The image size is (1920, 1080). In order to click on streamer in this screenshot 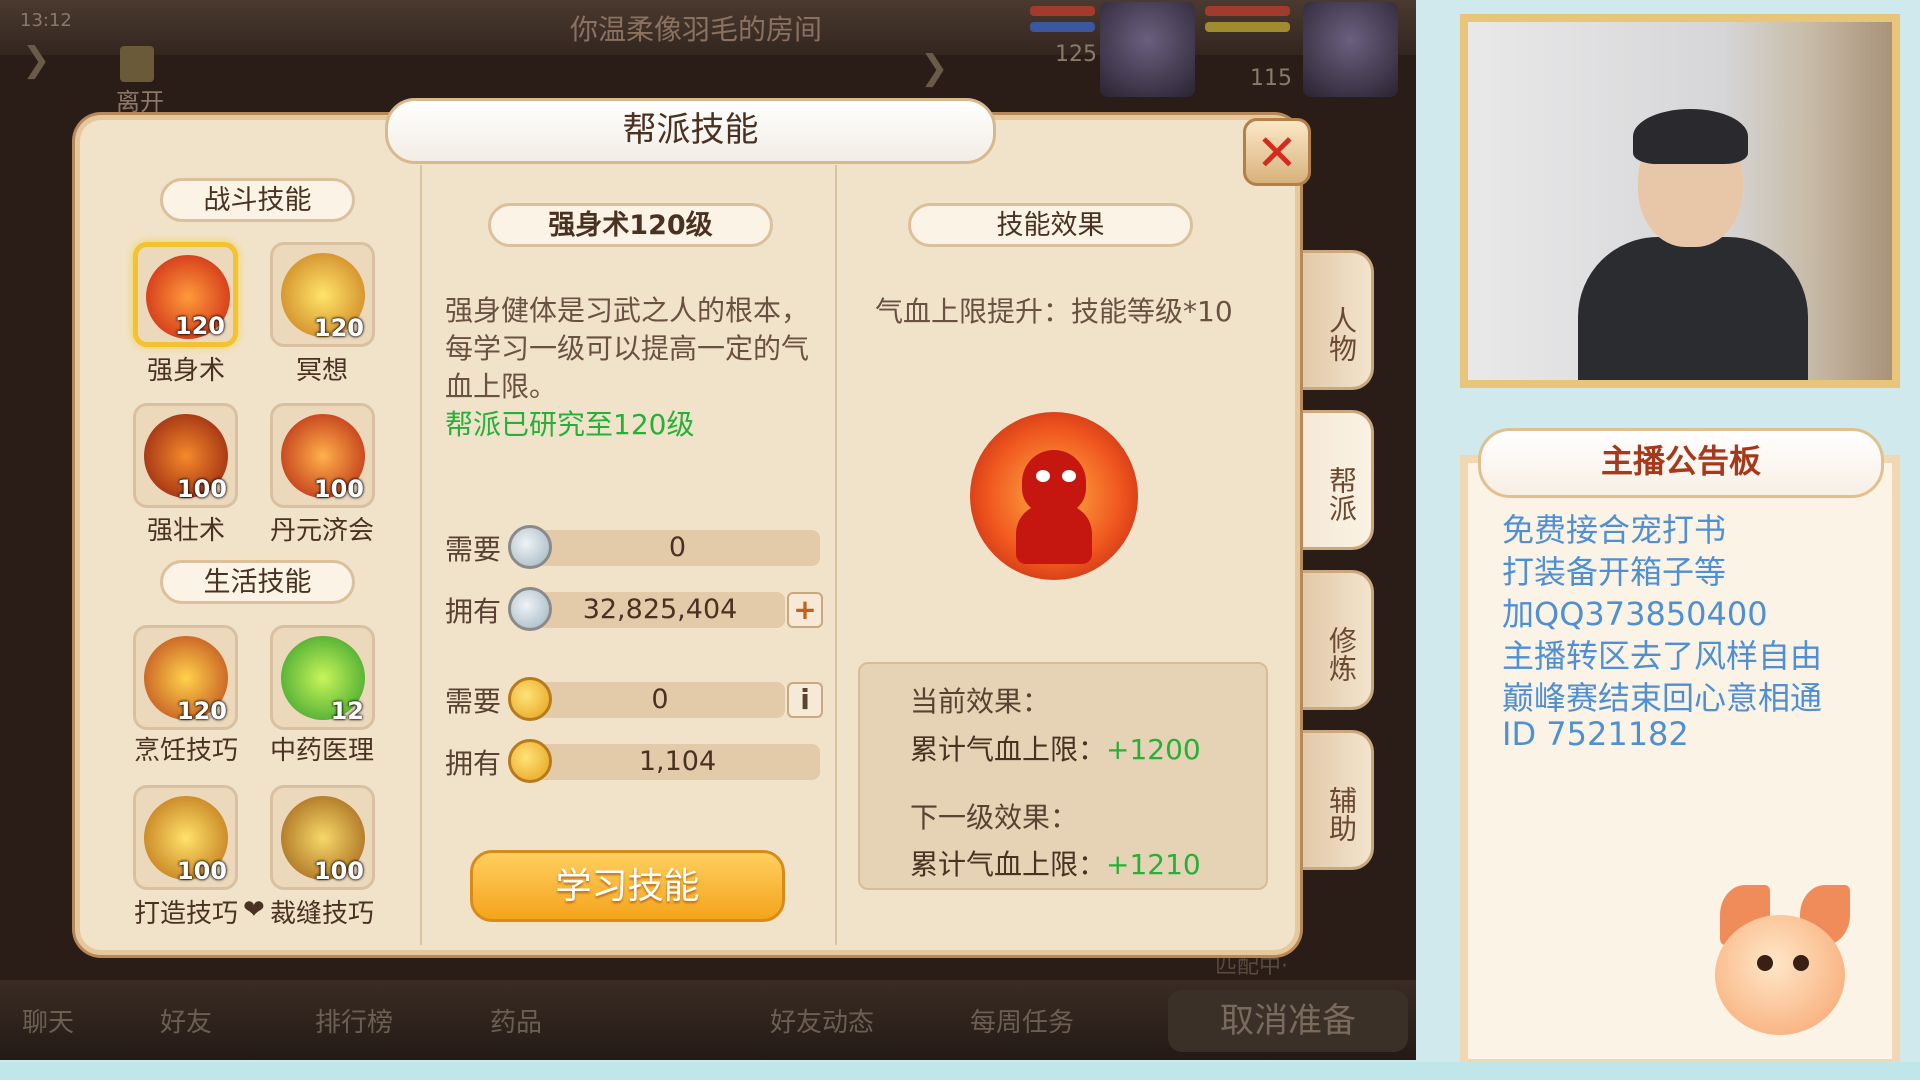, I will do `click(1693, 244)`.